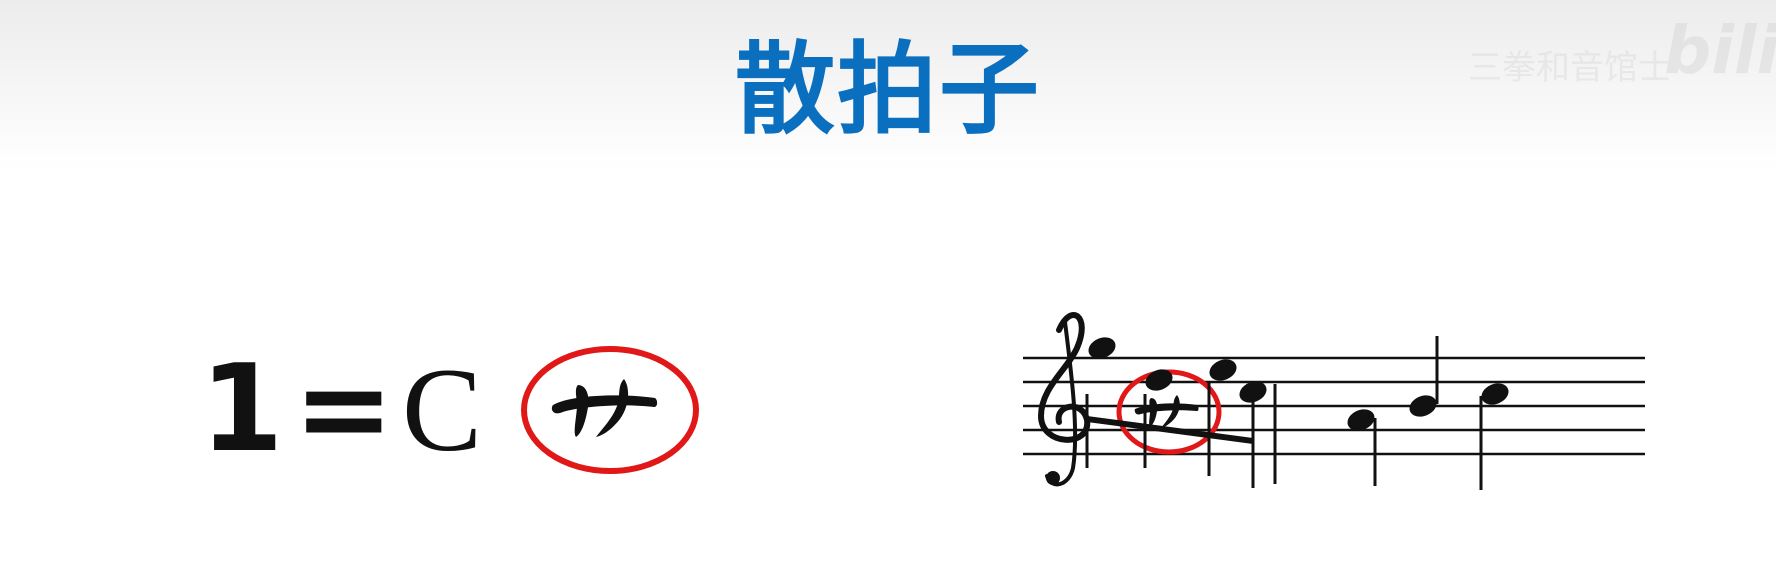 The image size is (1776, 564). Describe the element at coordinates (344, 409) in the screenshot. I see `key-equals: =` at that location.